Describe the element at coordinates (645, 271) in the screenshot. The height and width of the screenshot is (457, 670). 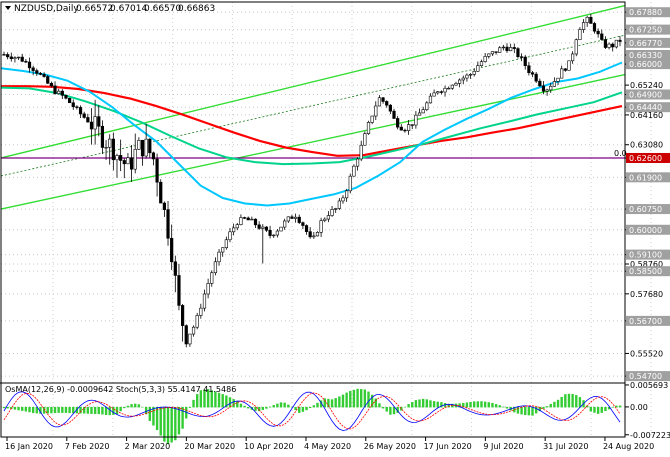
I see `price-tag-label: 0.58500` at that location.